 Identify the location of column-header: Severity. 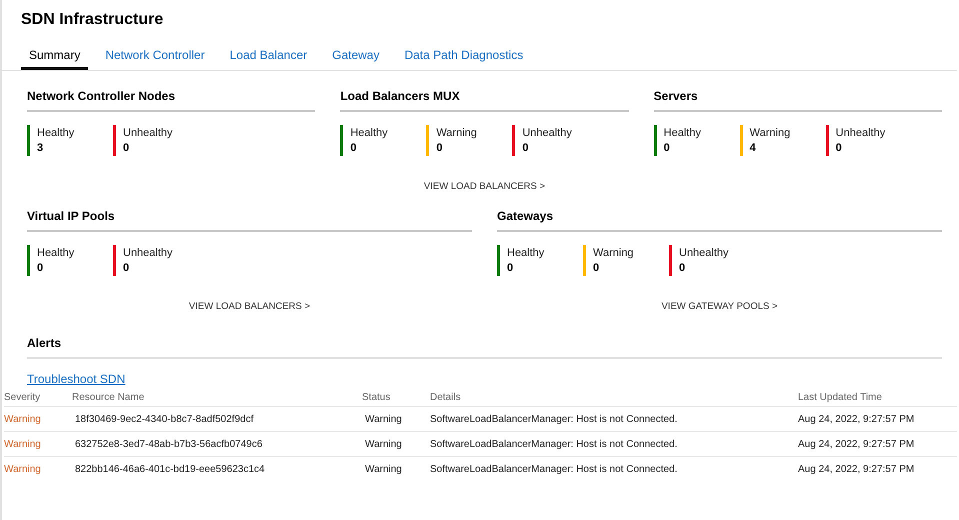
(23, 397).